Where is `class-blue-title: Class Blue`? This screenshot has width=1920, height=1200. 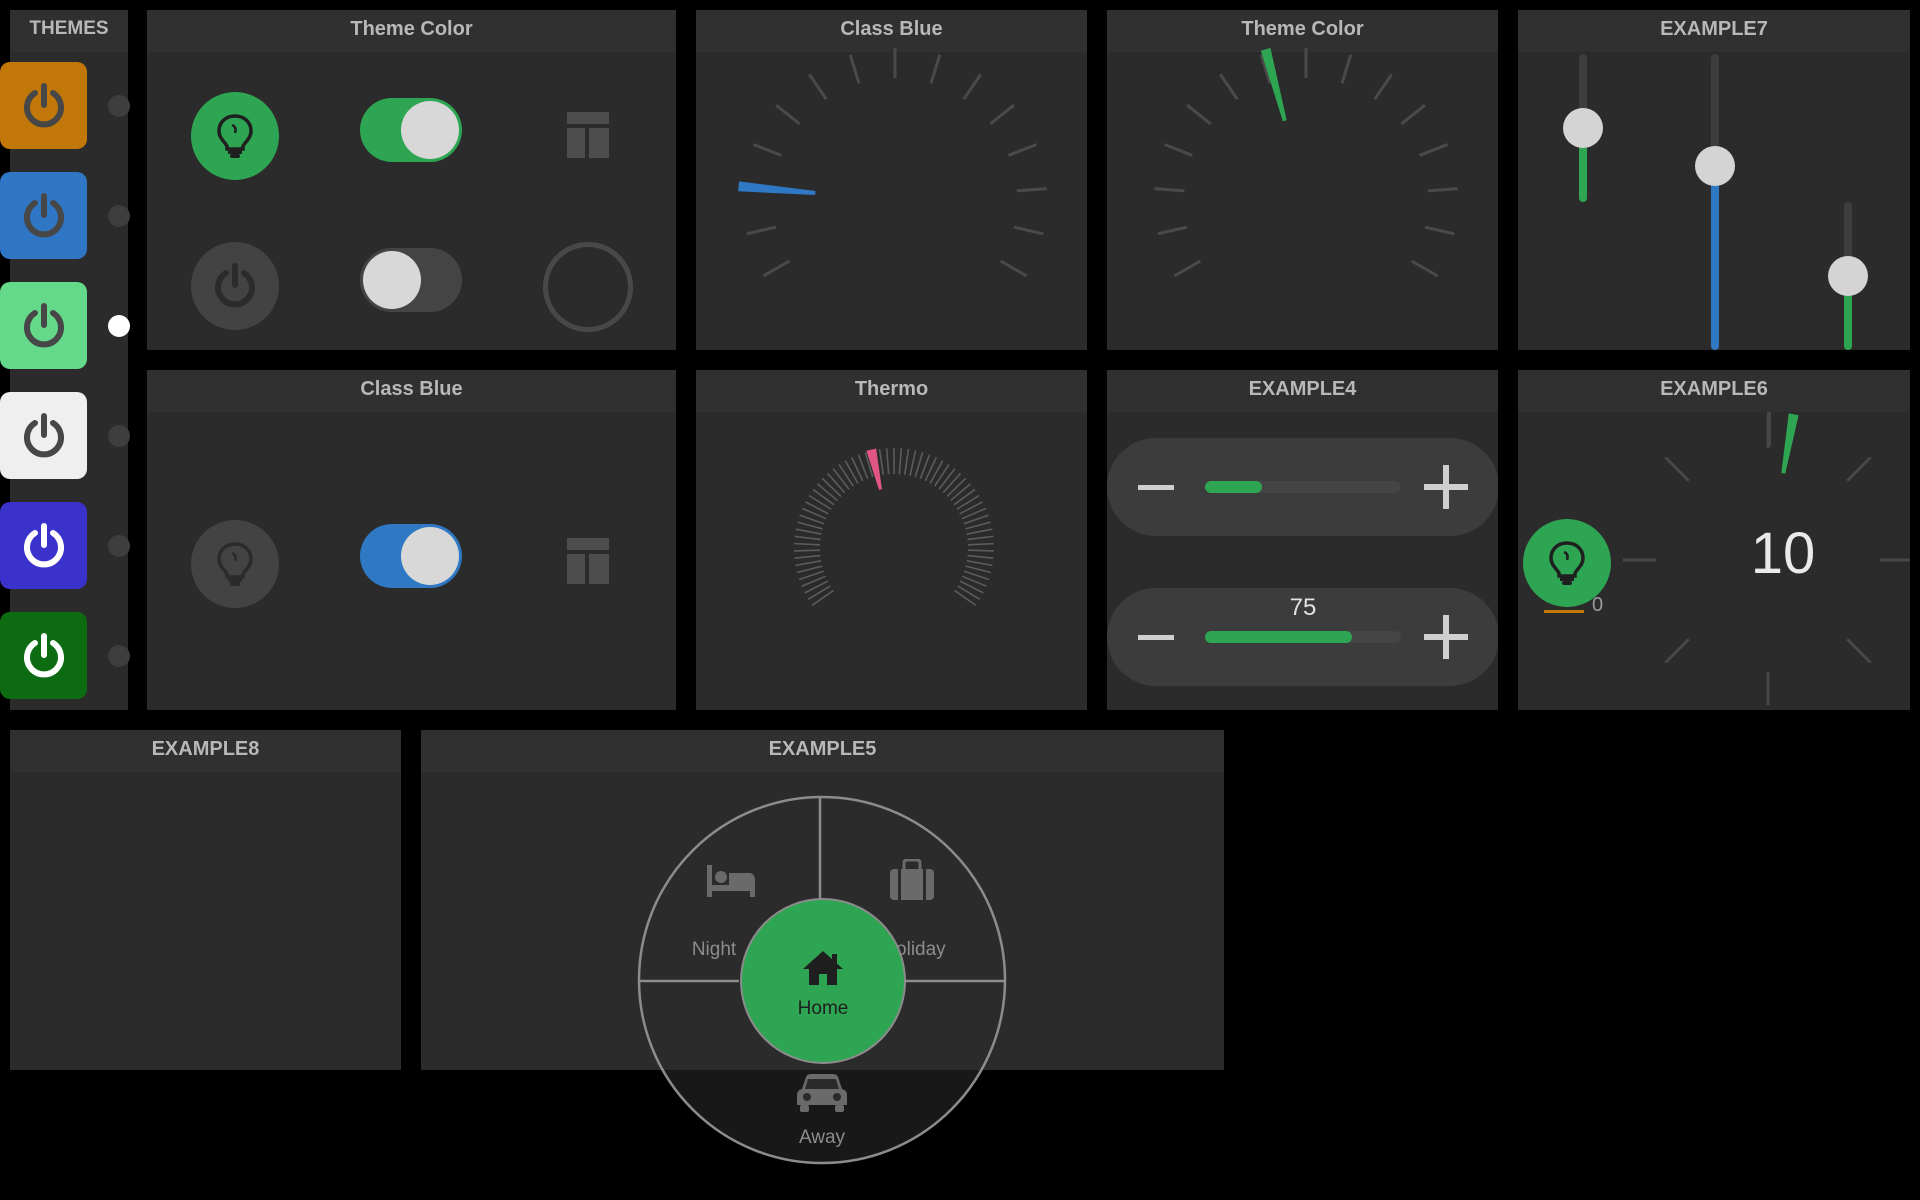 class-blue-title: Class Blue is located at coordinates (411, 391).